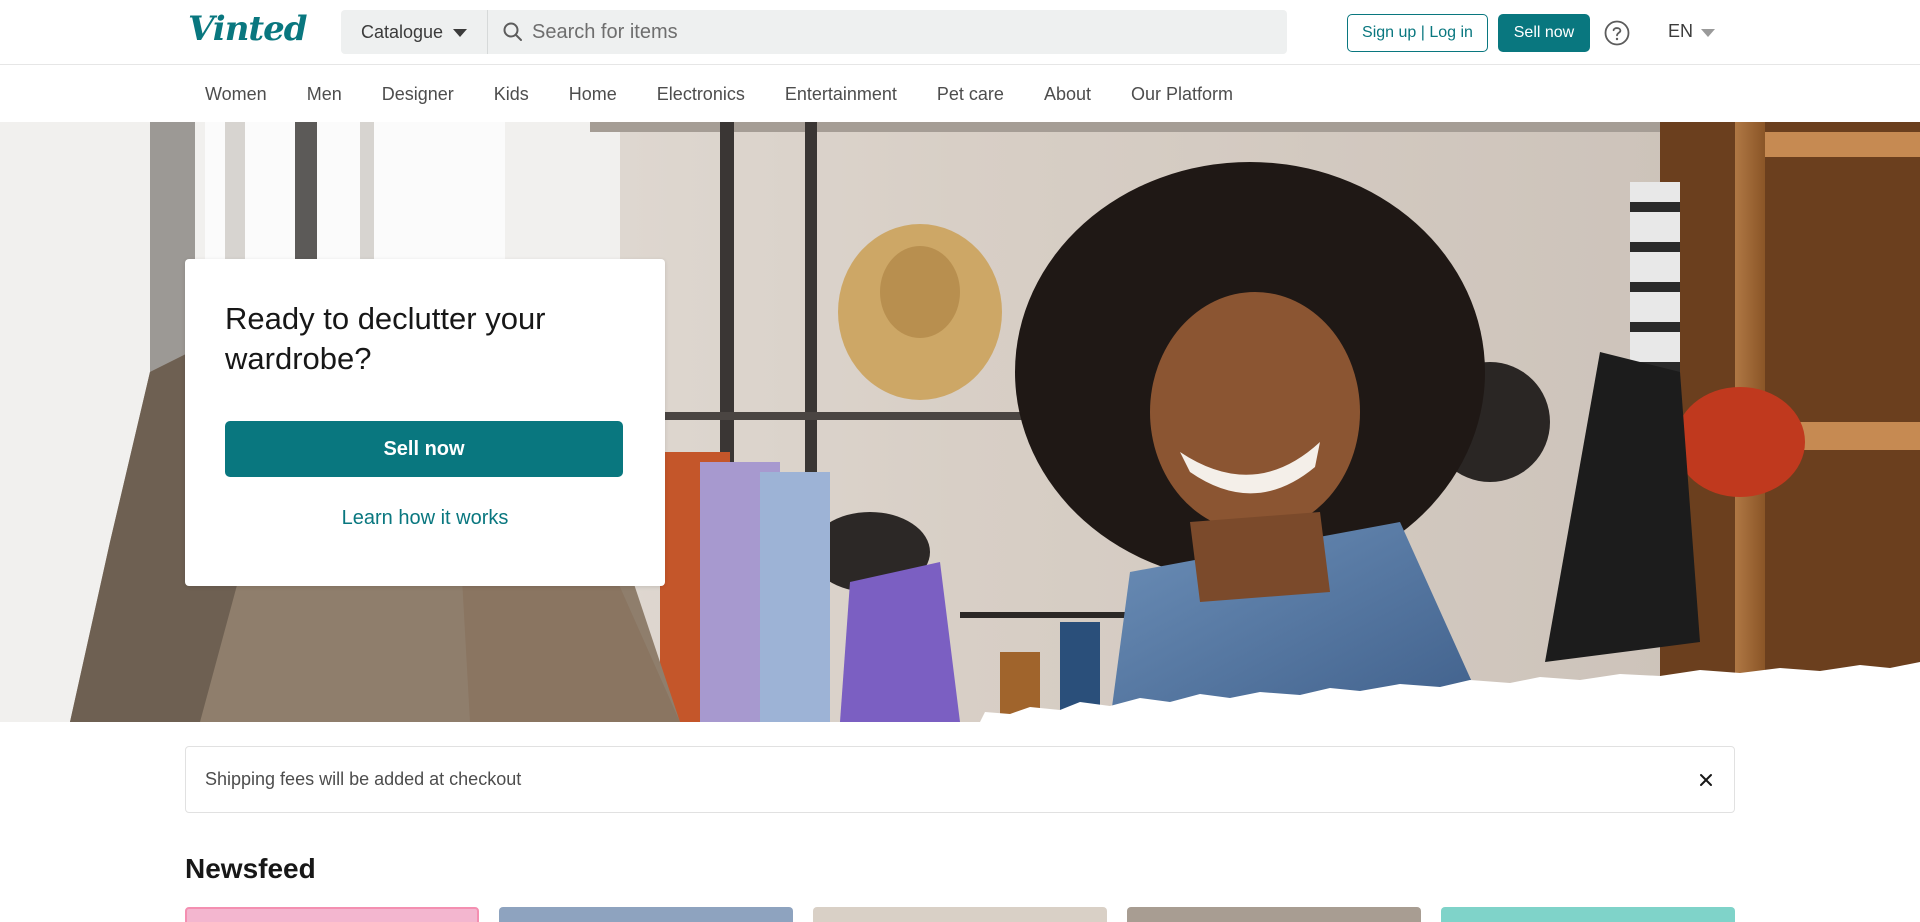 The height and width of the screenshot is (922, 1920). I want to click on nav-item-designer: Designer, so click(418, 94).